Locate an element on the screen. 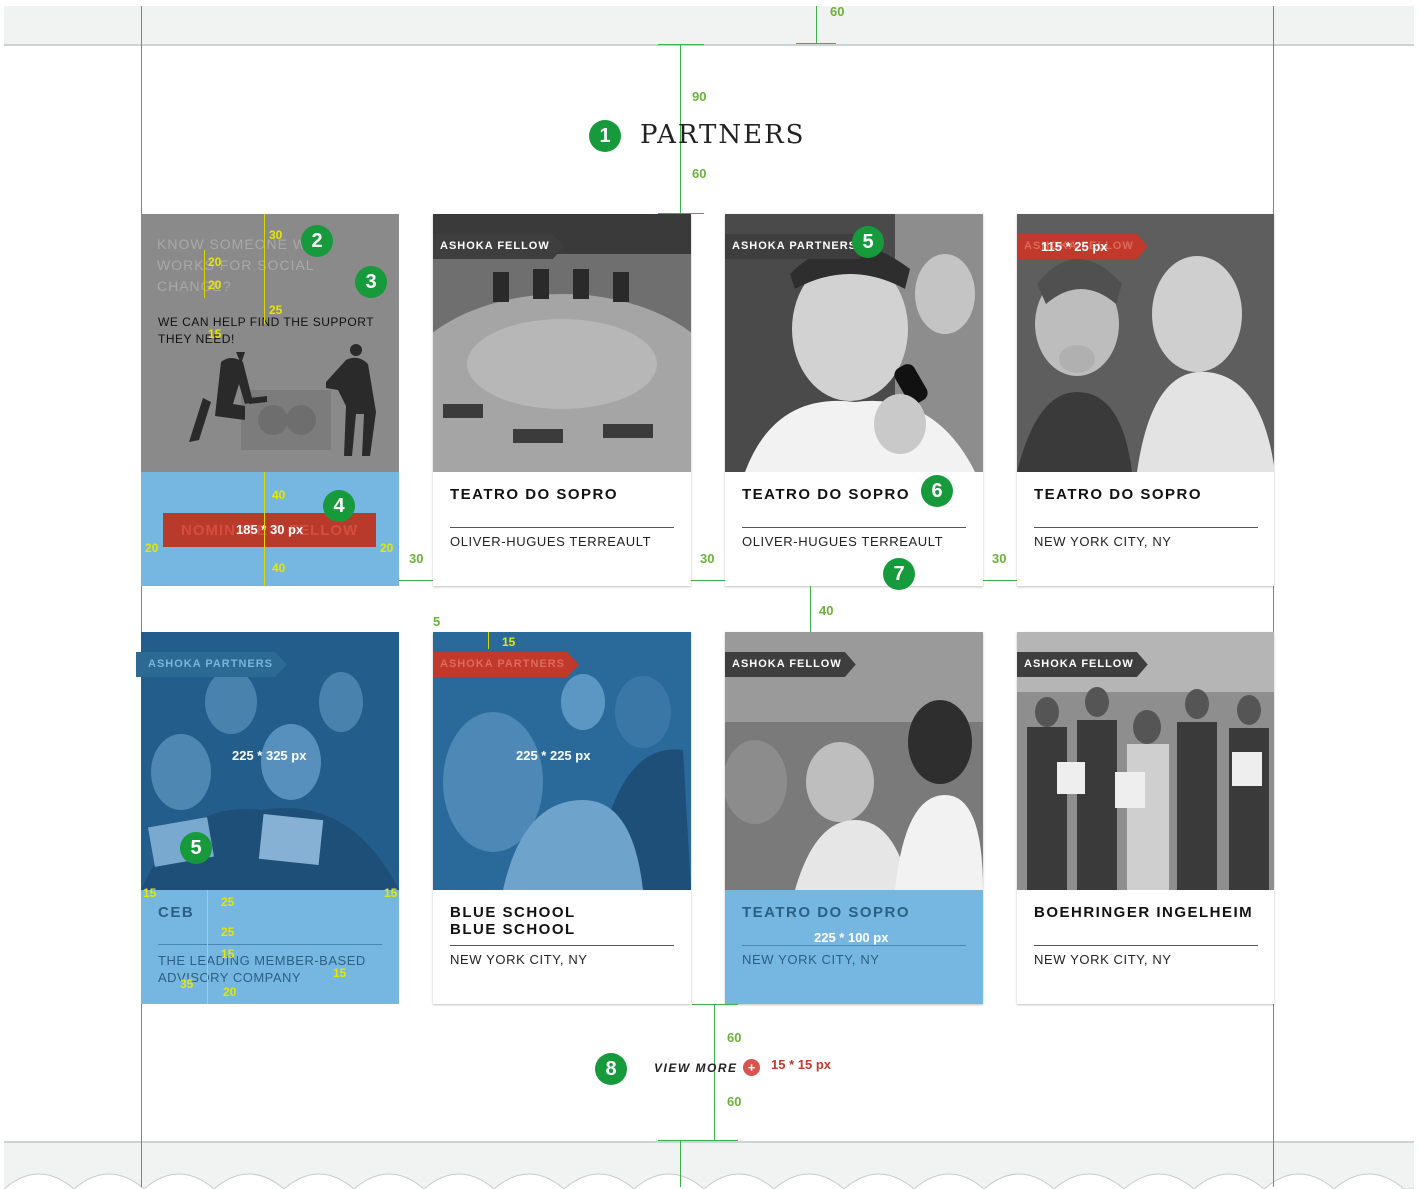  marker-6: 6 is located at coordinates (937, 491).